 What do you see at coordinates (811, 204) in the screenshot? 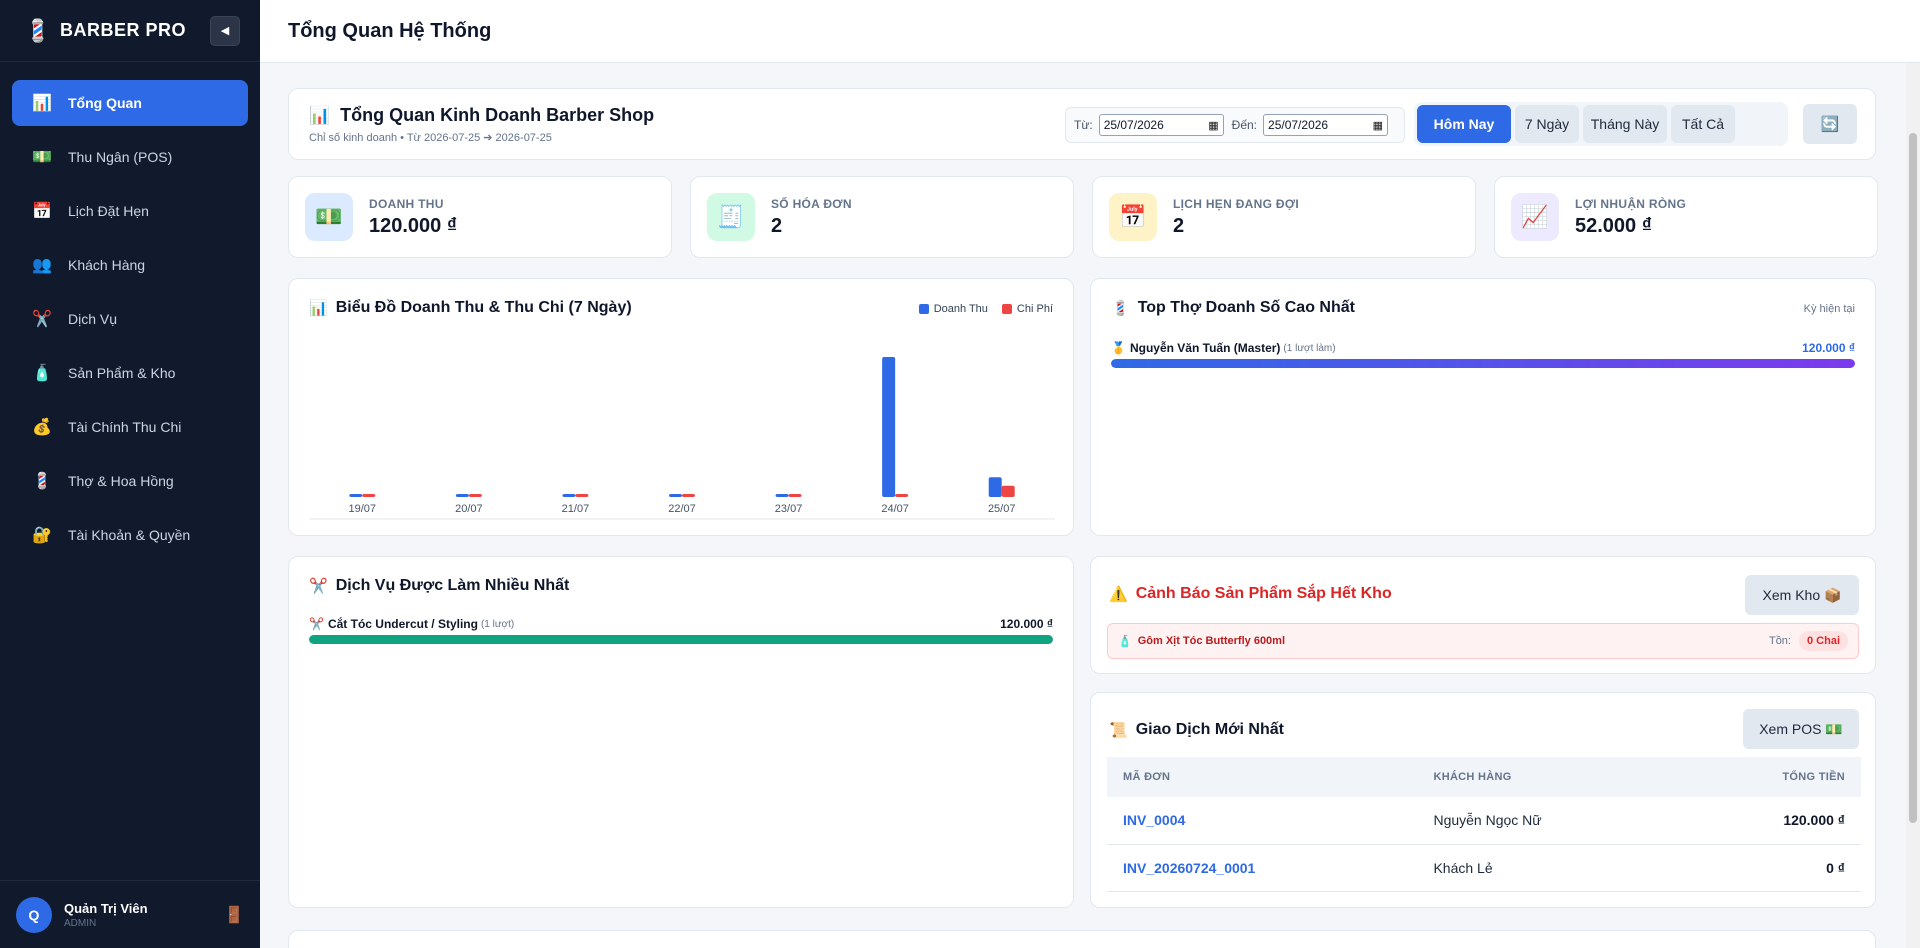
I see `stat-label: SỐ HÓA ĐƠN` at bounding box center [811, 204].